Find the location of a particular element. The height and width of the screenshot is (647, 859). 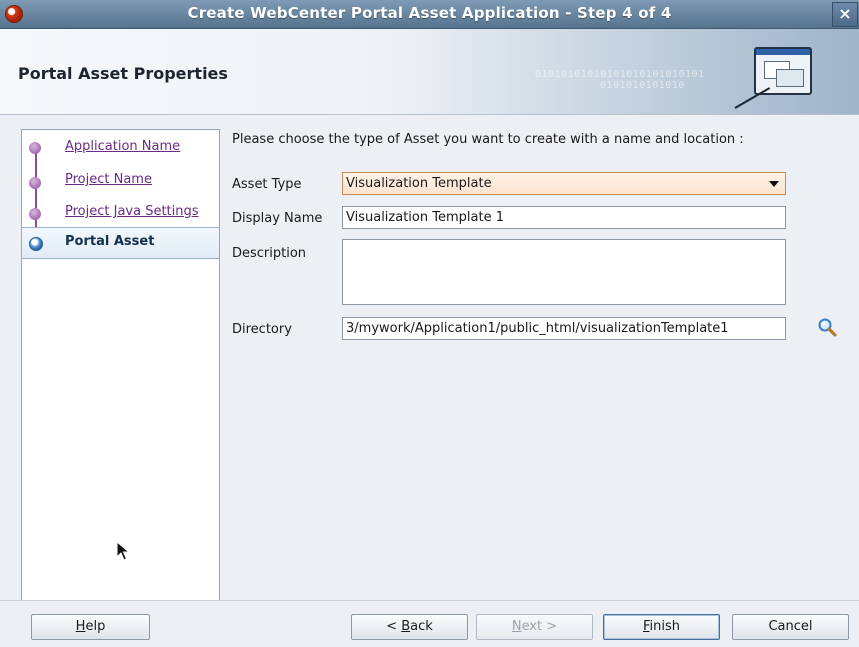

mouse-pointer-icon is located at coordinates (123, 551).